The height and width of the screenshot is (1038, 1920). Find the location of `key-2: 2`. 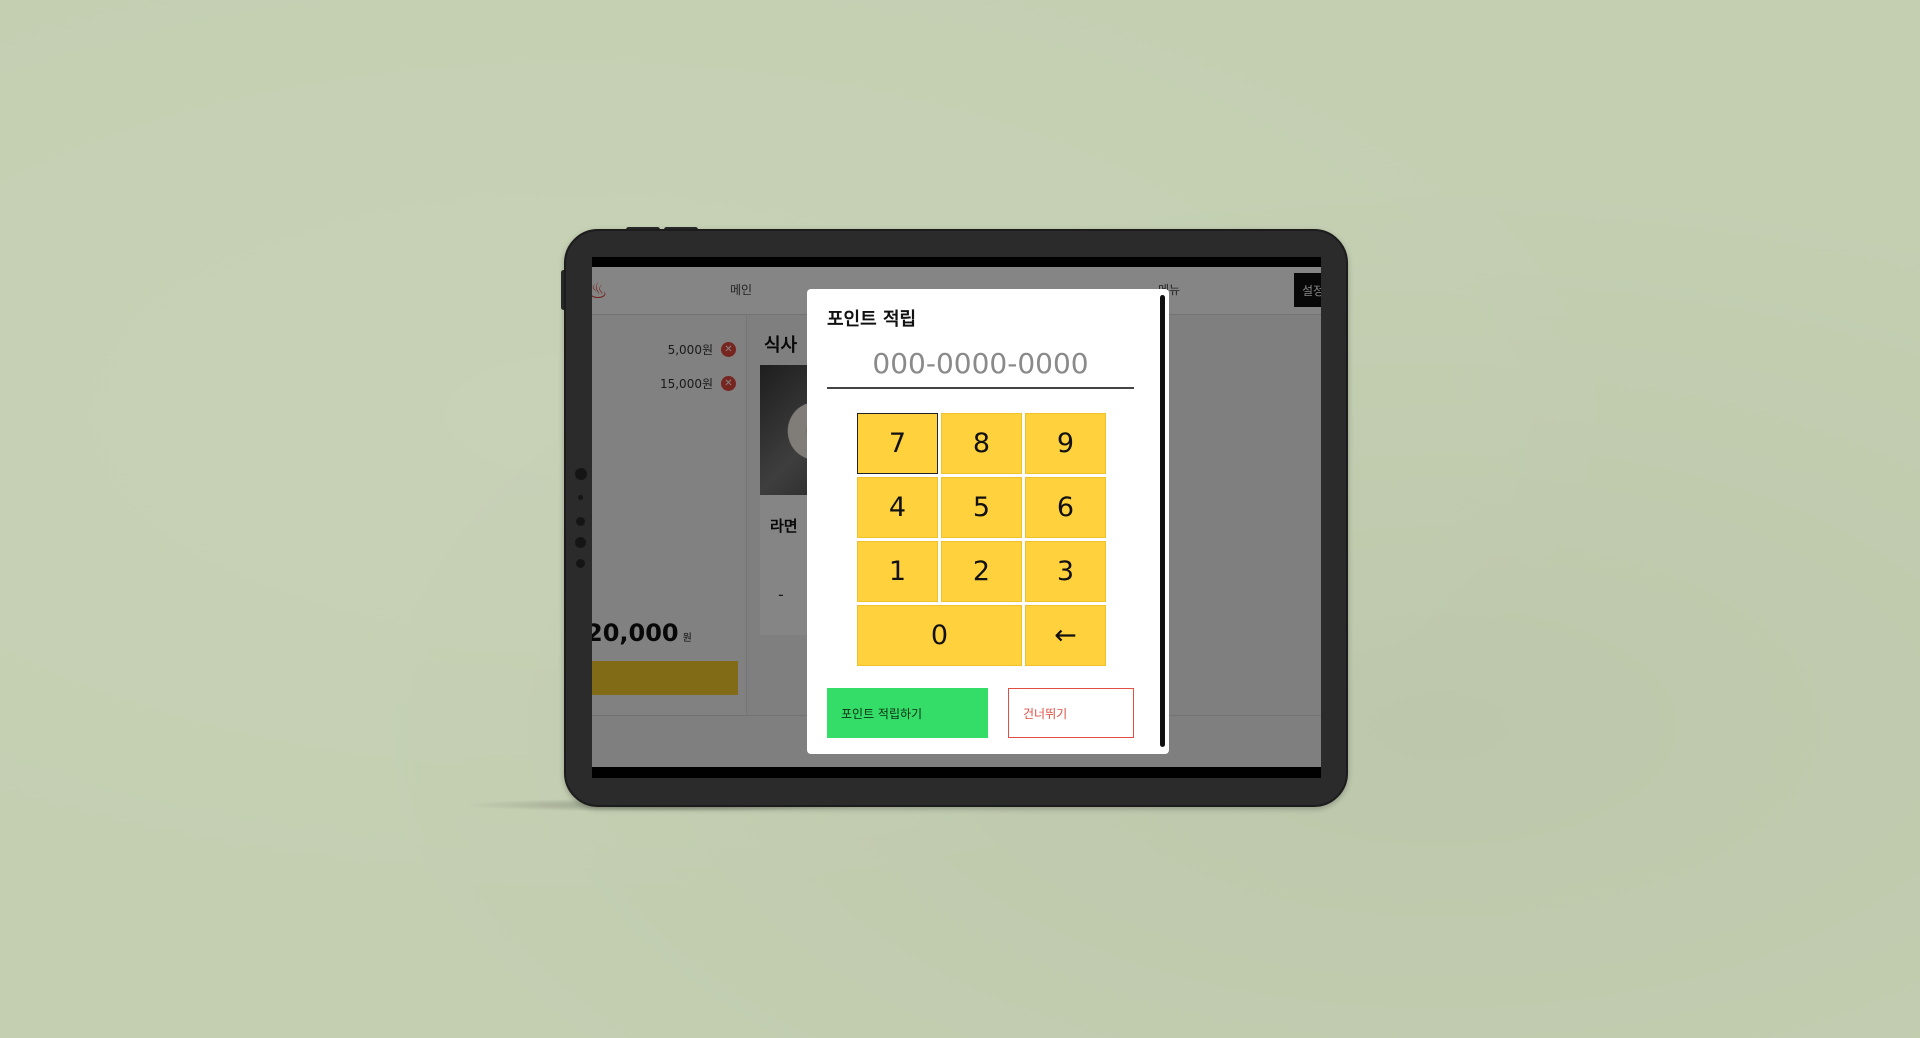

key-2: 2 is located at coordinates (981, 571).